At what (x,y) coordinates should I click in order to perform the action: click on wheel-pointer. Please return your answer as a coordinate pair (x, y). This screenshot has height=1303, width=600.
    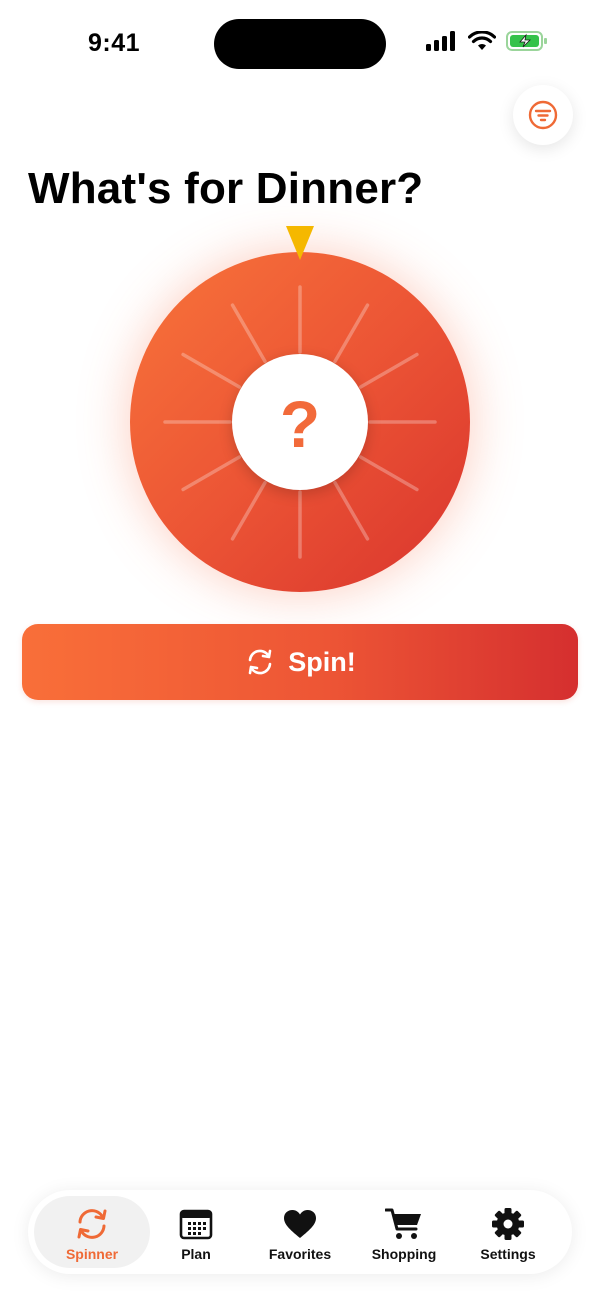
    Looking at the image, I should click on (300, 243).